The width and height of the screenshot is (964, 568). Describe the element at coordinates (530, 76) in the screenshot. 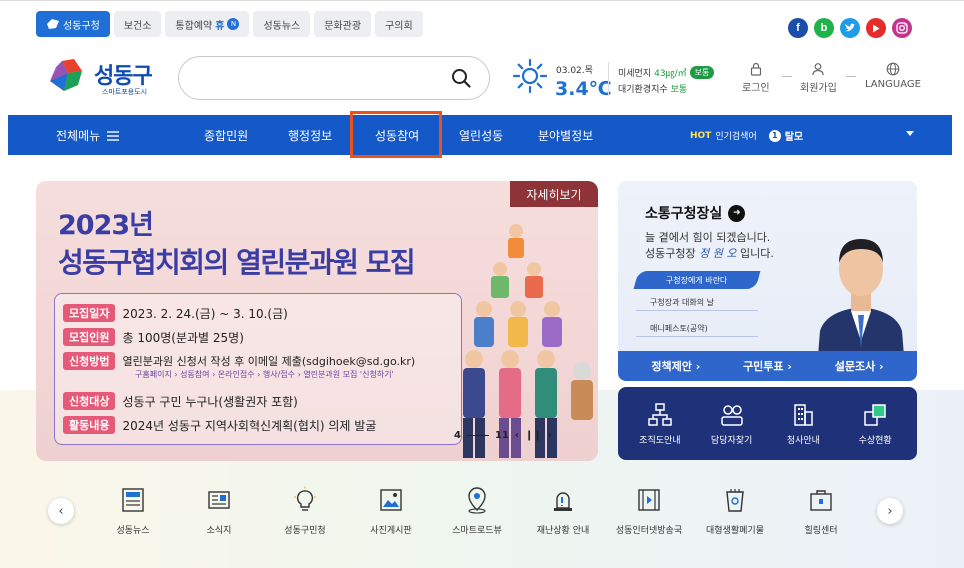

I see `sun-icon` at that location.